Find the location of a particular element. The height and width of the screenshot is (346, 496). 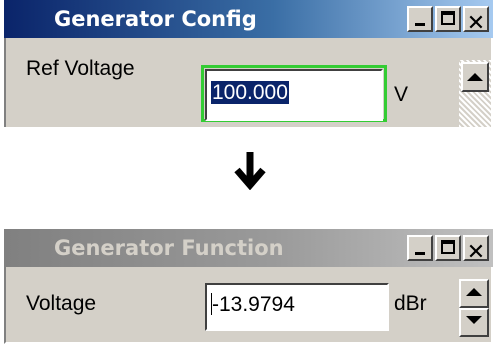

voltage-label: Voltage is located at coordinates (61, 303).